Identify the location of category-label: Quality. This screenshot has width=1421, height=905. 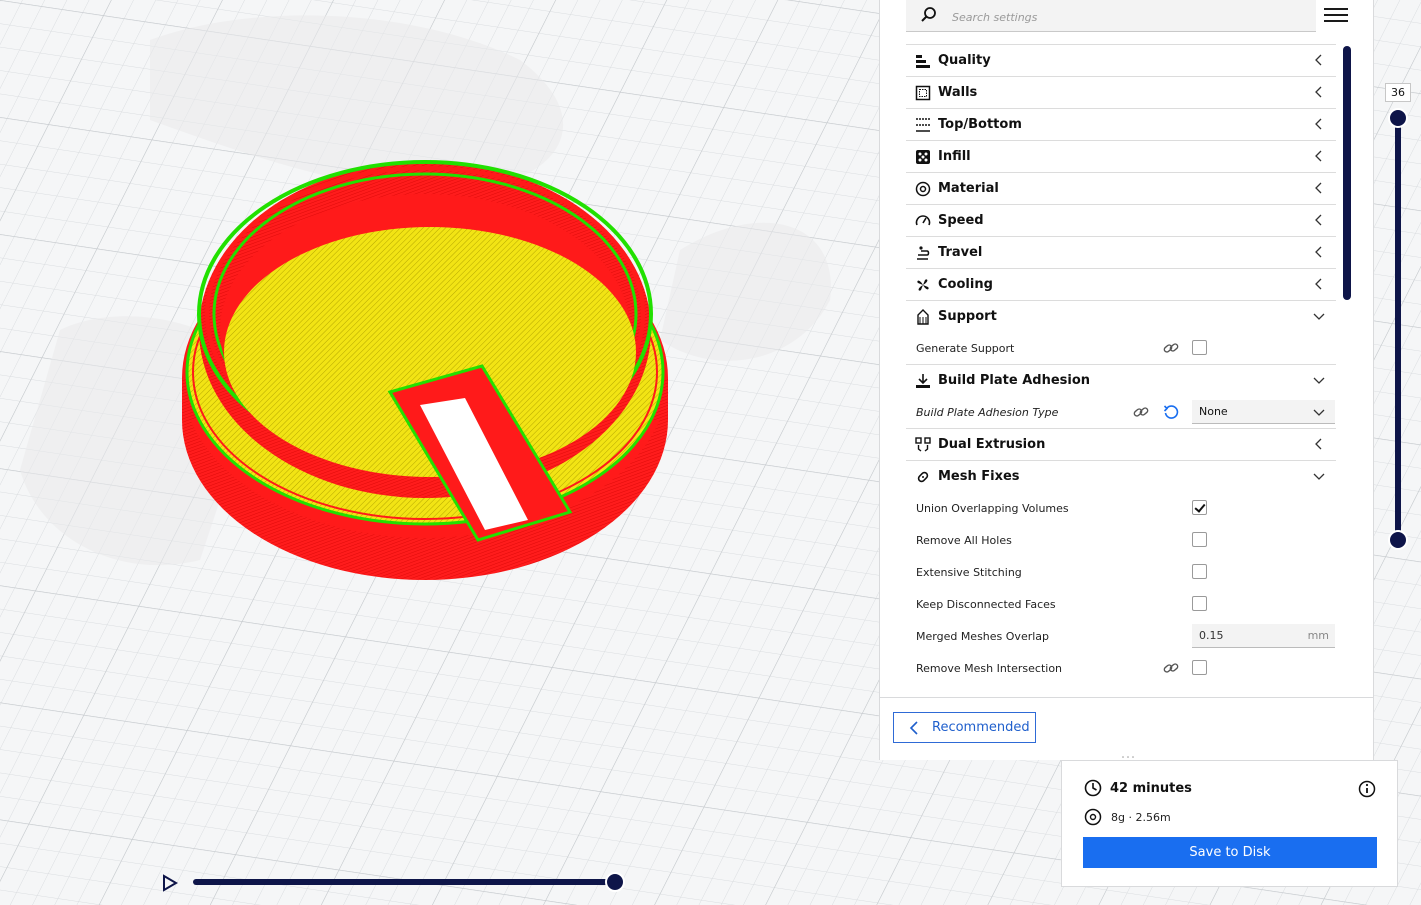
(964, 60).